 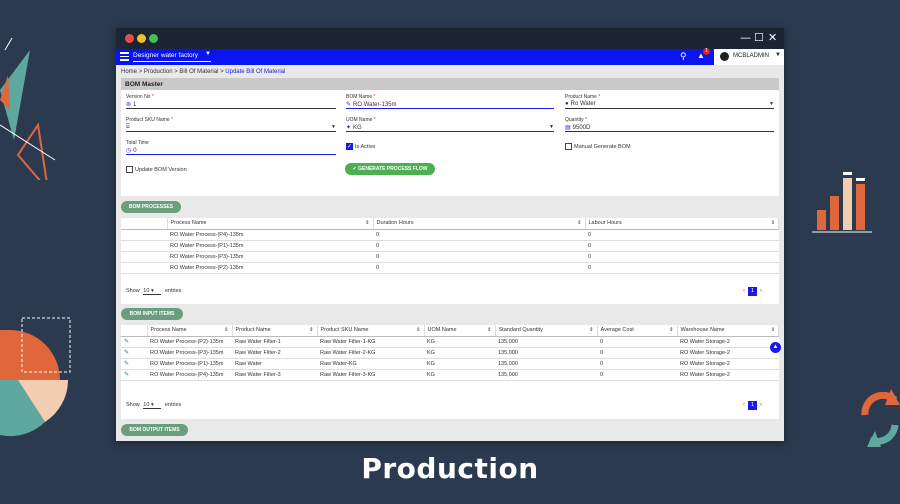 What do you see at coordinates (198, 72) in the screenshot?
I see `breadcrumb-bom: Bill Of Material` at bounding box center [198, 72].